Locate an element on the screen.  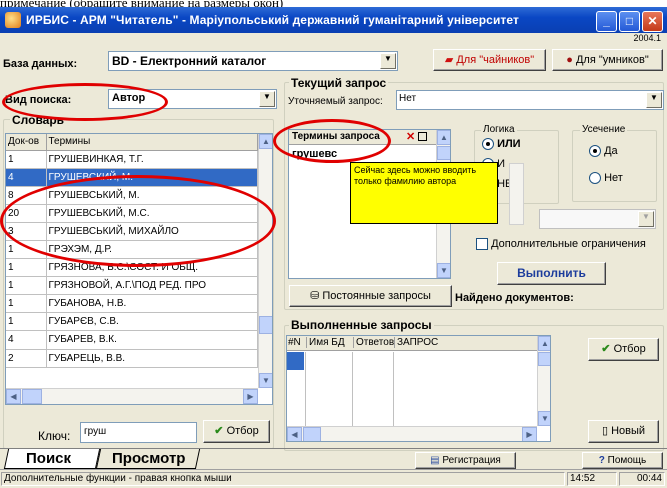
version-label: 2004.1 is located at coordinates (647, 38).